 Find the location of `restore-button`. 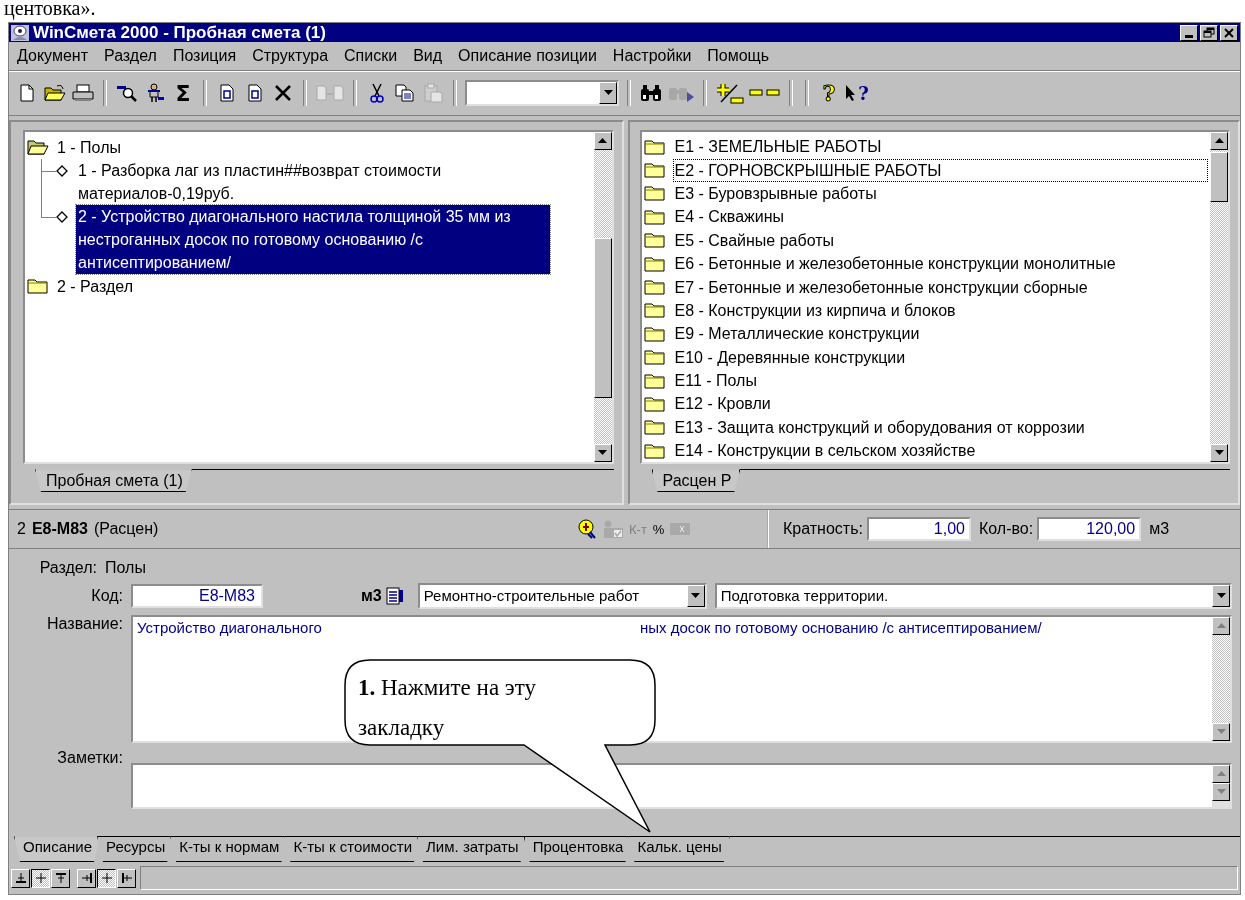

restore-button is located at coordinates (1209, 32).